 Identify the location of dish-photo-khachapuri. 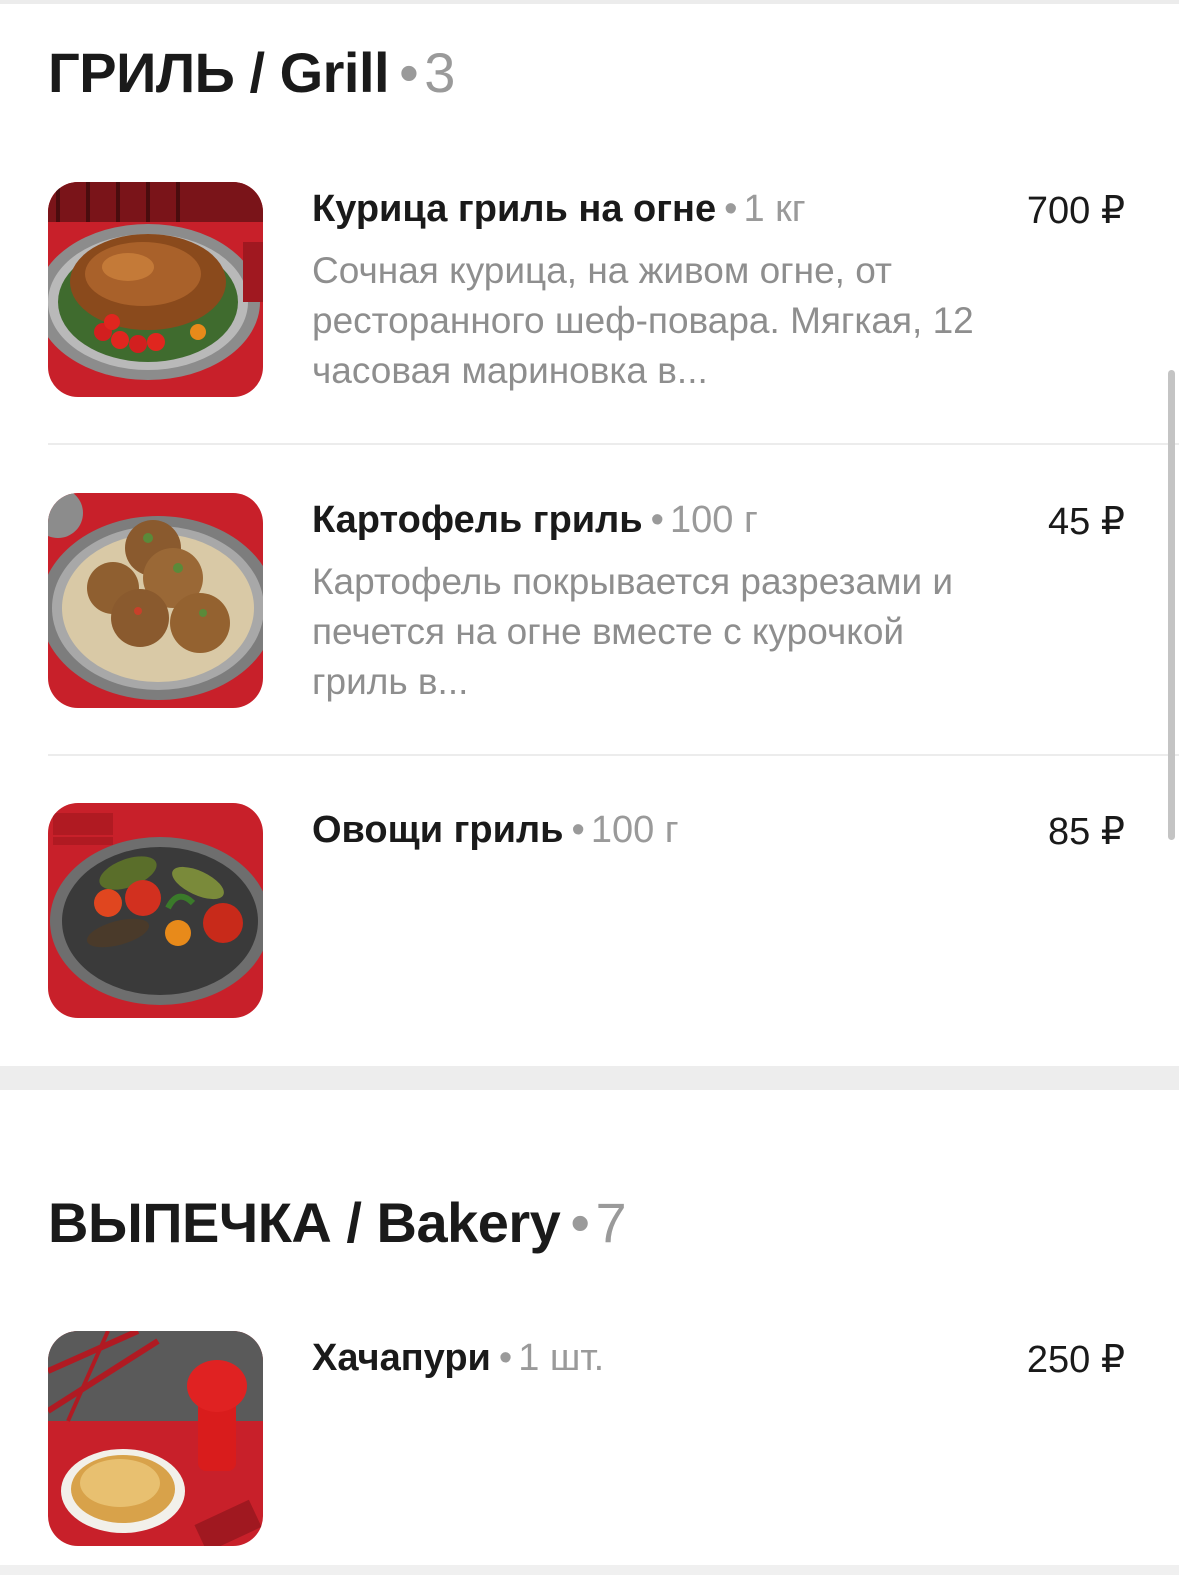
(155, 1438).